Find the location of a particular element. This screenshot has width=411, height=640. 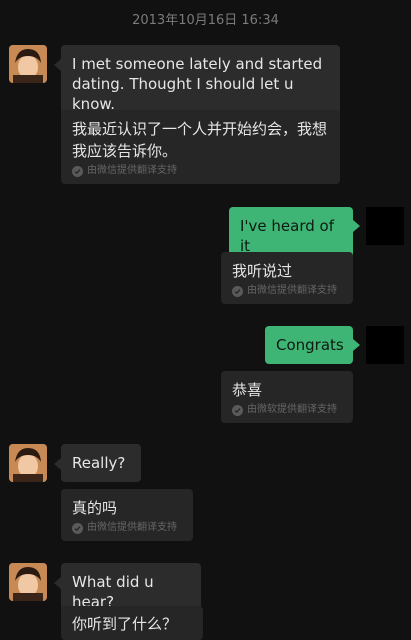

outgoing-message-bubble: Congrats is located at coordinates (309, 345).